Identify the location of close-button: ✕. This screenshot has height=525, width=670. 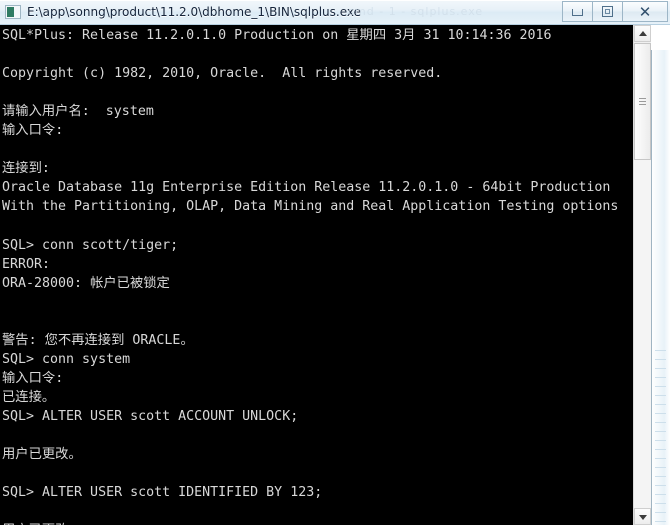
(645, 11).